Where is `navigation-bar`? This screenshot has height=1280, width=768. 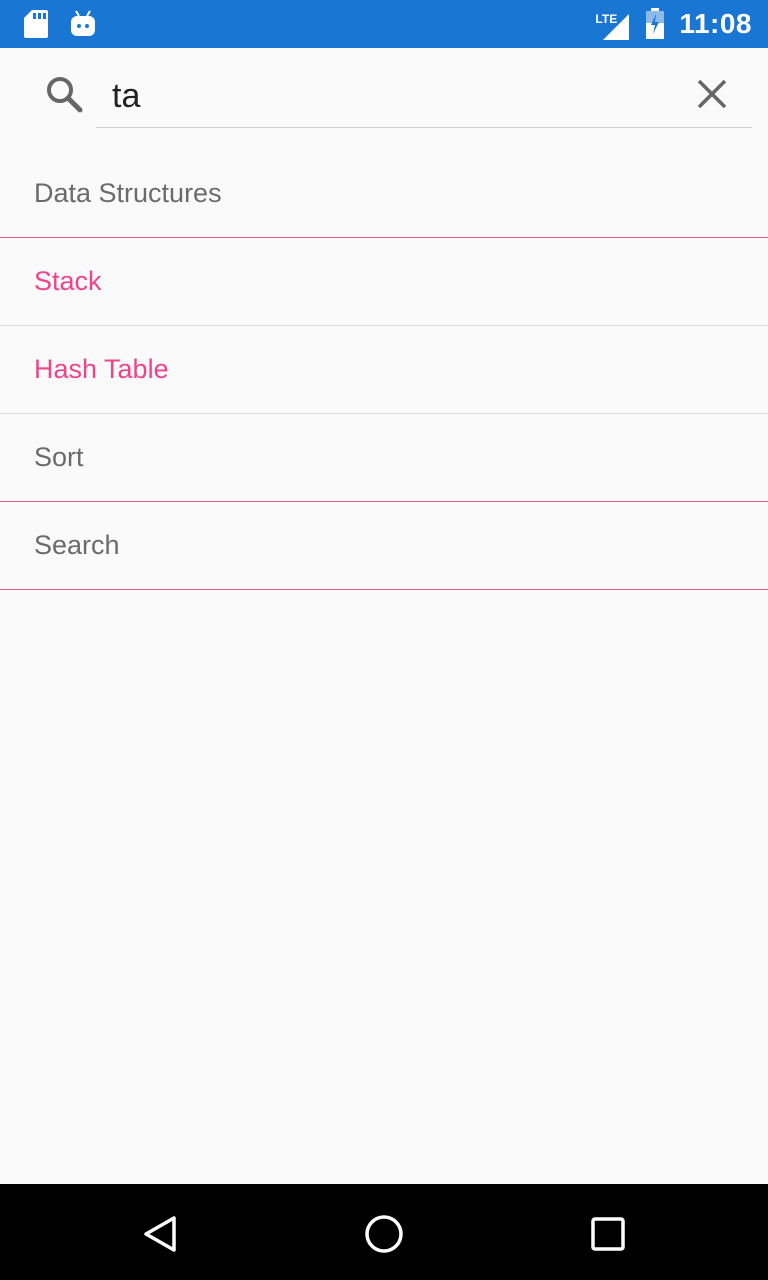 navigation-bar is located at coordinates (384, 1232).